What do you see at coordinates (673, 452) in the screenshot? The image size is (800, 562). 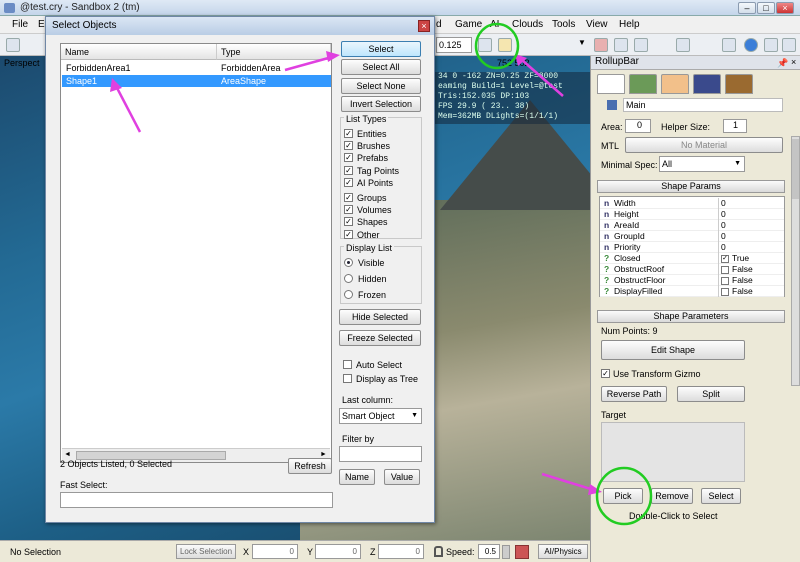 I see `target-list` at bounding box center [673, 452].